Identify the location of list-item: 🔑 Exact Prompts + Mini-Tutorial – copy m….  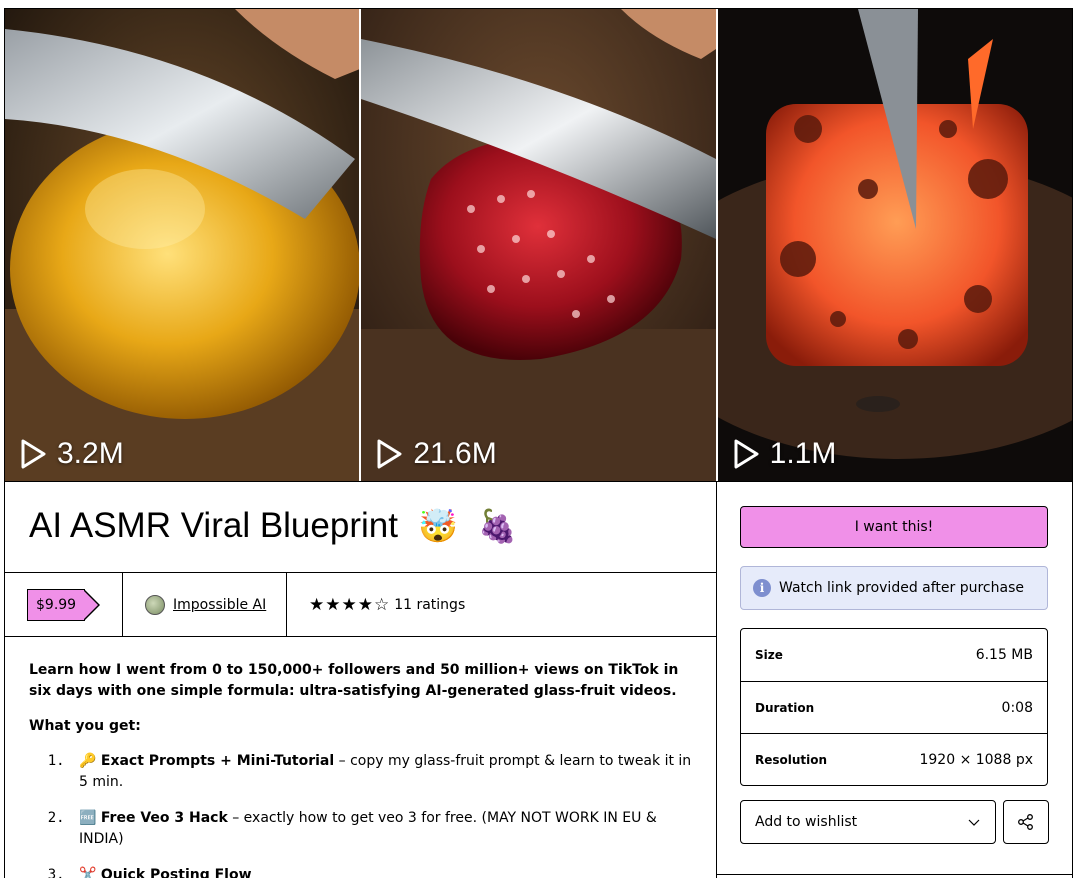
(386, 772).